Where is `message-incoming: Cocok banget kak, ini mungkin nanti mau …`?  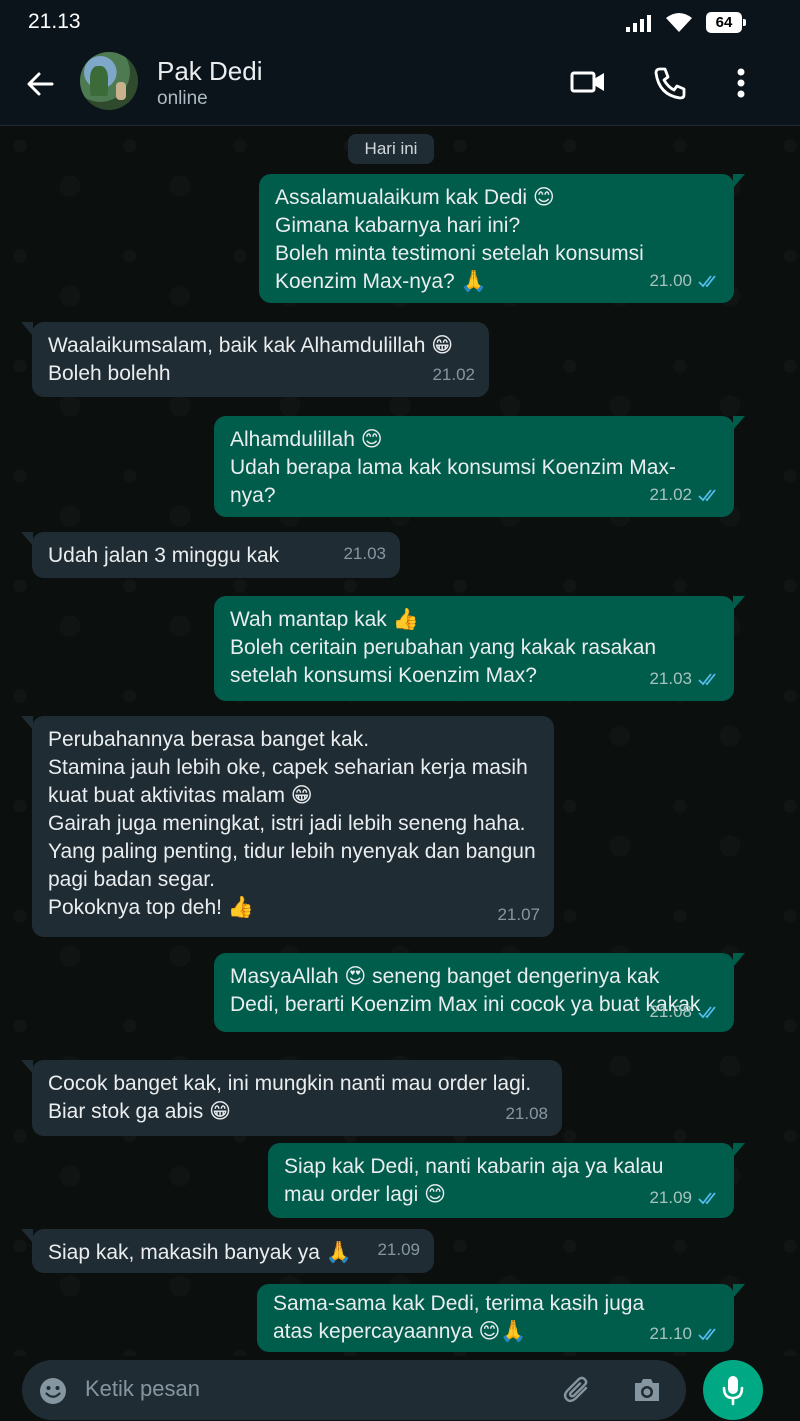
message-incoming: Cocok banget kak, ini mungkin nanti mau … is located at coordinates (291, 1098).